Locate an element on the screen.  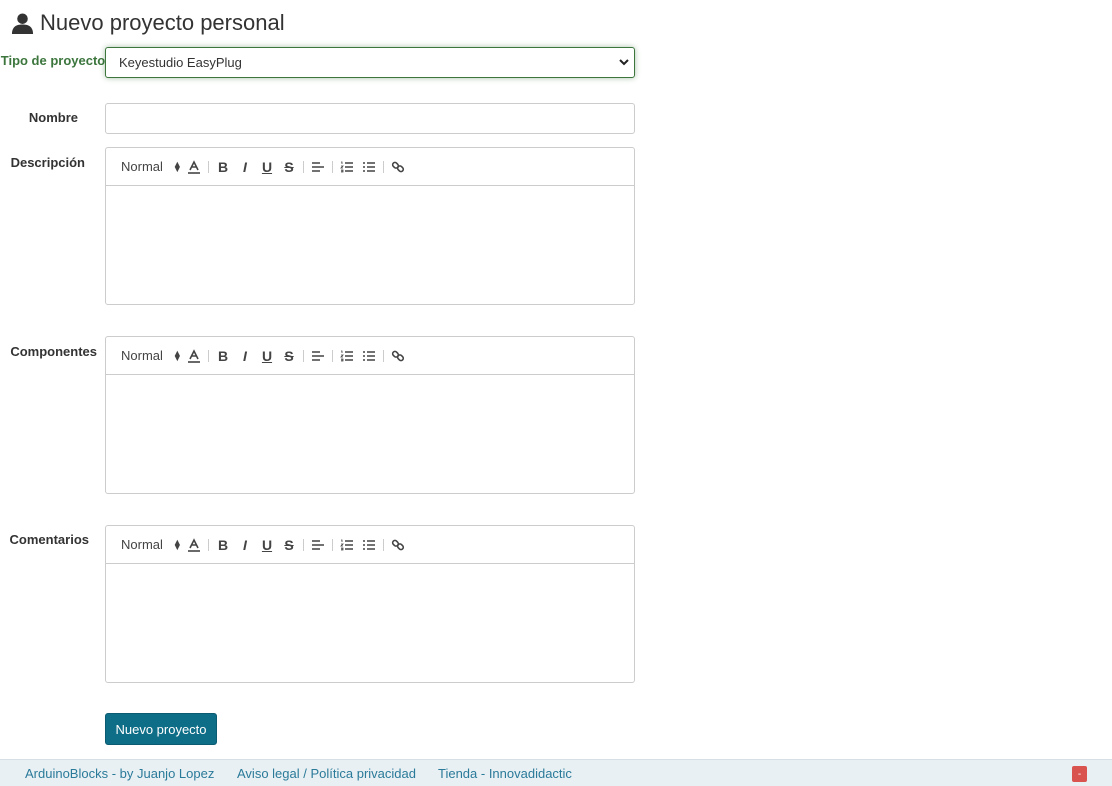
chevron-down-icon is located at coordinates (624, 62).